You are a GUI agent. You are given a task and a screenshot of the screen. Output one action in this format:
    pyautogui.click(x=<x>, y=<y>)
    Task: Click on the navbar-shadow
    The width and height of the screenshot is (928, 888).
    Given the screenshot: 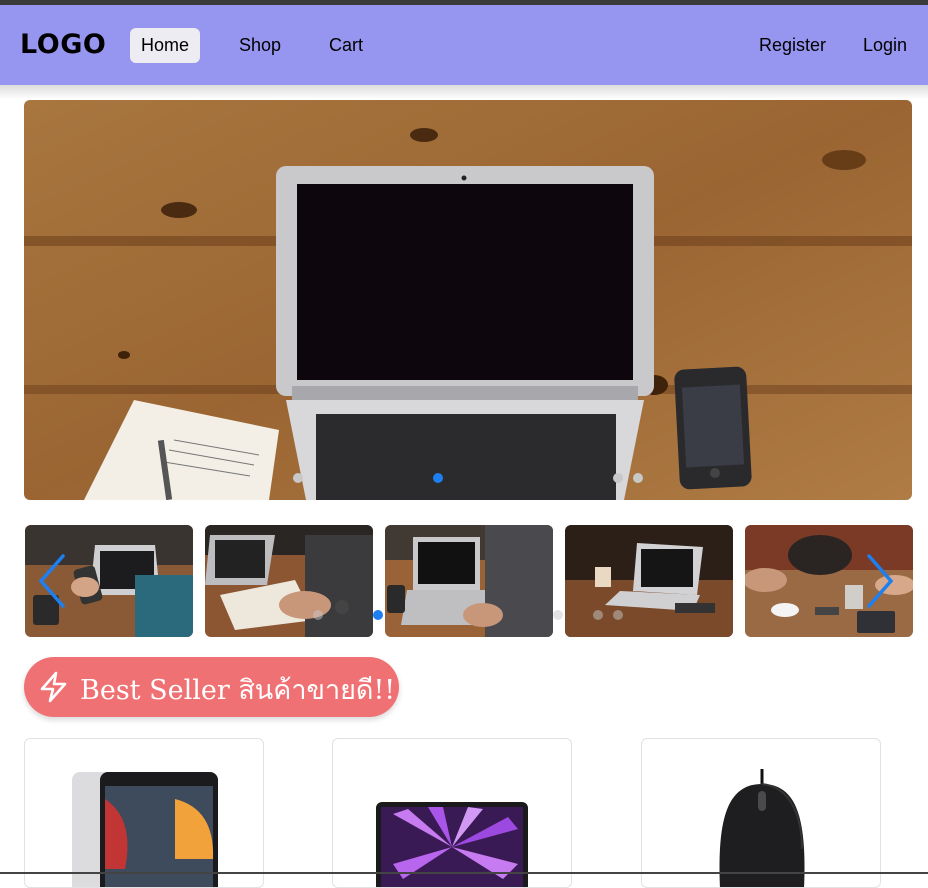 What is the action you would take?
    pyautogui.click(x=464, y=92)
    